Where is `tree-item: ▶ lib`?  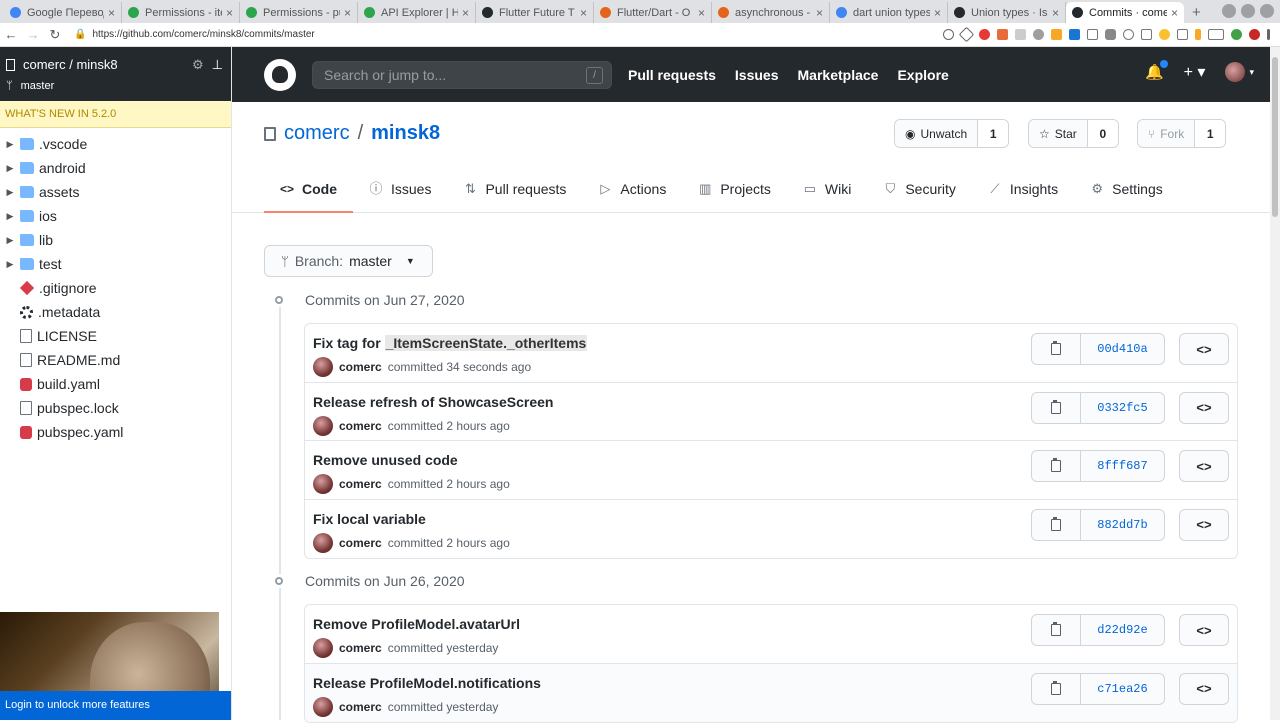 tree-item: ▶ lib is located at coordinates (115, 240).